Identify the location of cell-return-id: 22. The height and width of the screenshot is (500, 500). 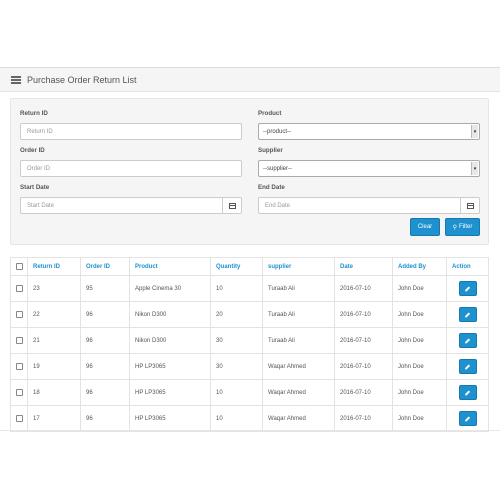
(54, 314).